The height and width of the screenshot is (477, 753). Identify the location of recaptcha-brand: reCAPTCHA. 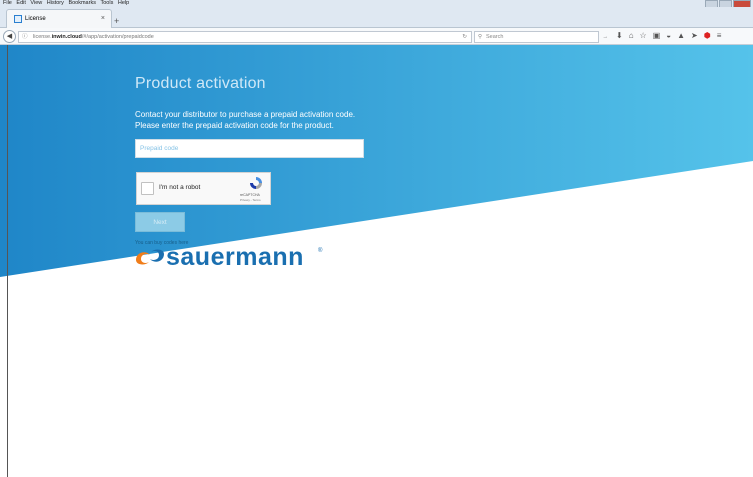
(250, 195).